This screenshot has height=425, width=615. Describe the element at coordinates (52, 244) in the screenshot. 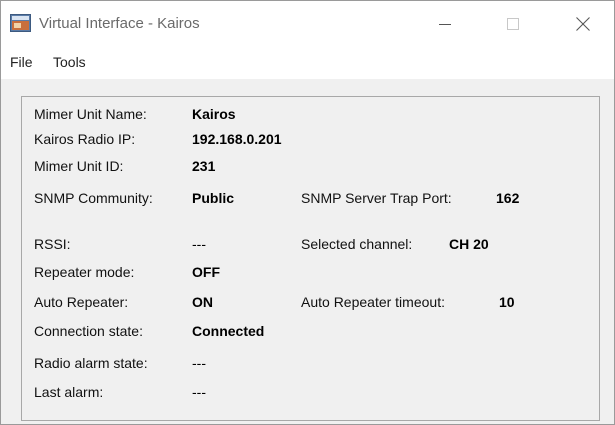

I see `rssi-label: RSSI:` at that location.